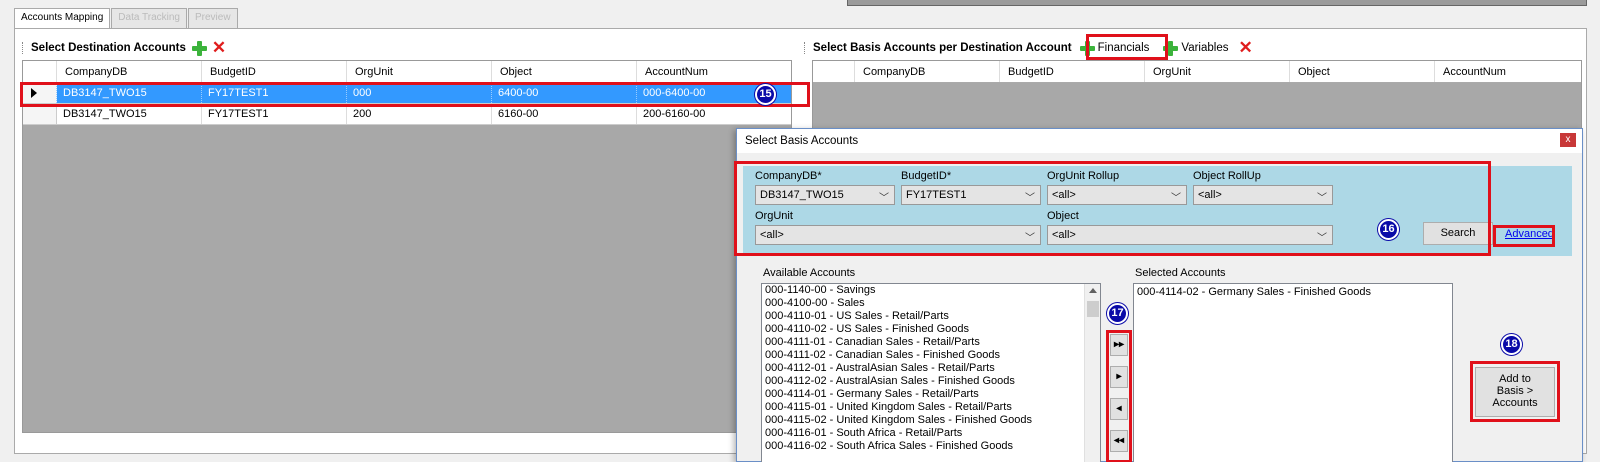 Image resolution: width=1600 pixels, height=462 pixels. What do you see at coordinates (62, 18) in the screenshot?
I see `tab-accounts-mapping: Accounts Mapping` at bounding box center [62, 18].